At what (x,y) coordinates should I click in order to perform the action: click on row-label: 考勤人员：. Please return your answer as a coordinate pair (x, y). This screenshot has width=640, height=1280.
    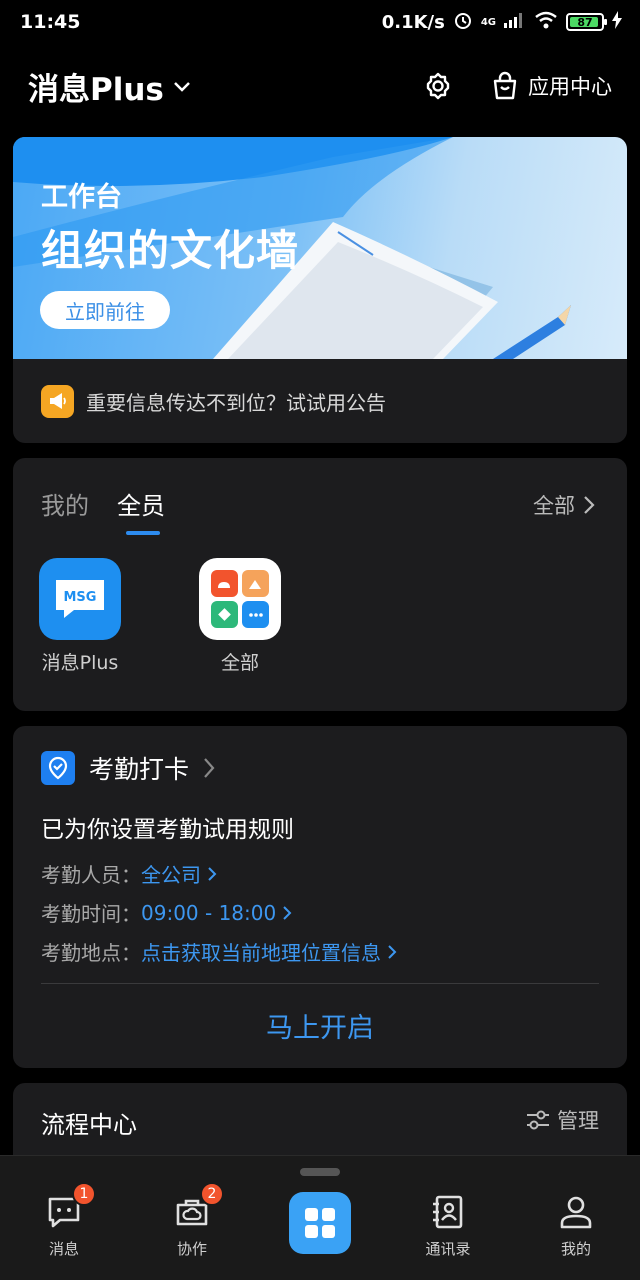
    Looking at the image, I should click on (91, 875).